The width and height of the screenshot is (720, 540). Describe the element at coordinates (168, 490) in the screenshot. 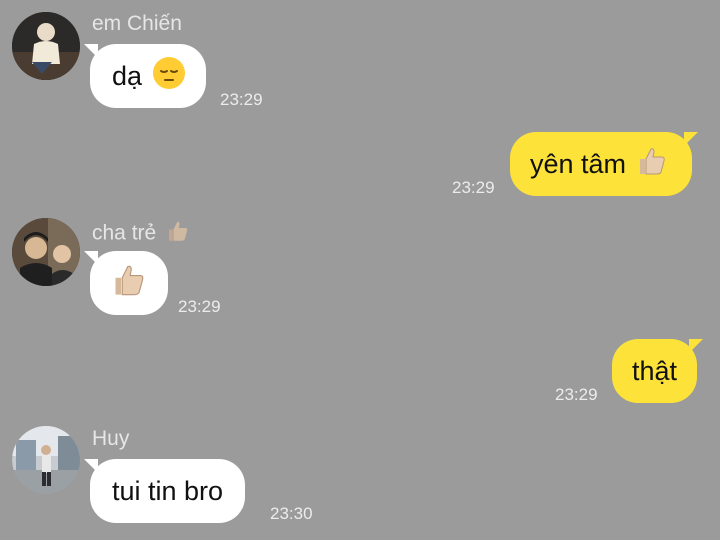

I see `message-text: tui tin bro` at that location.